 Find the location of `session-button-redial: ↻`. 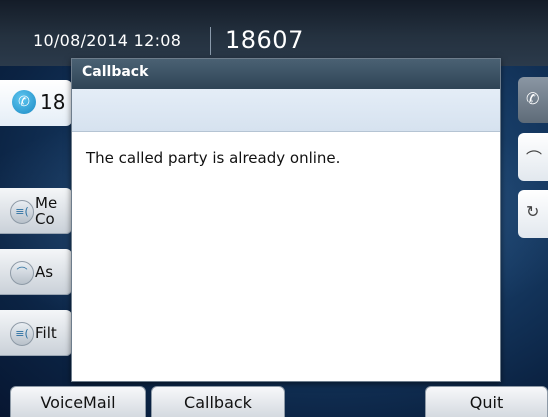

session-button-redial: ↻ is located at coordinates (533, 214).